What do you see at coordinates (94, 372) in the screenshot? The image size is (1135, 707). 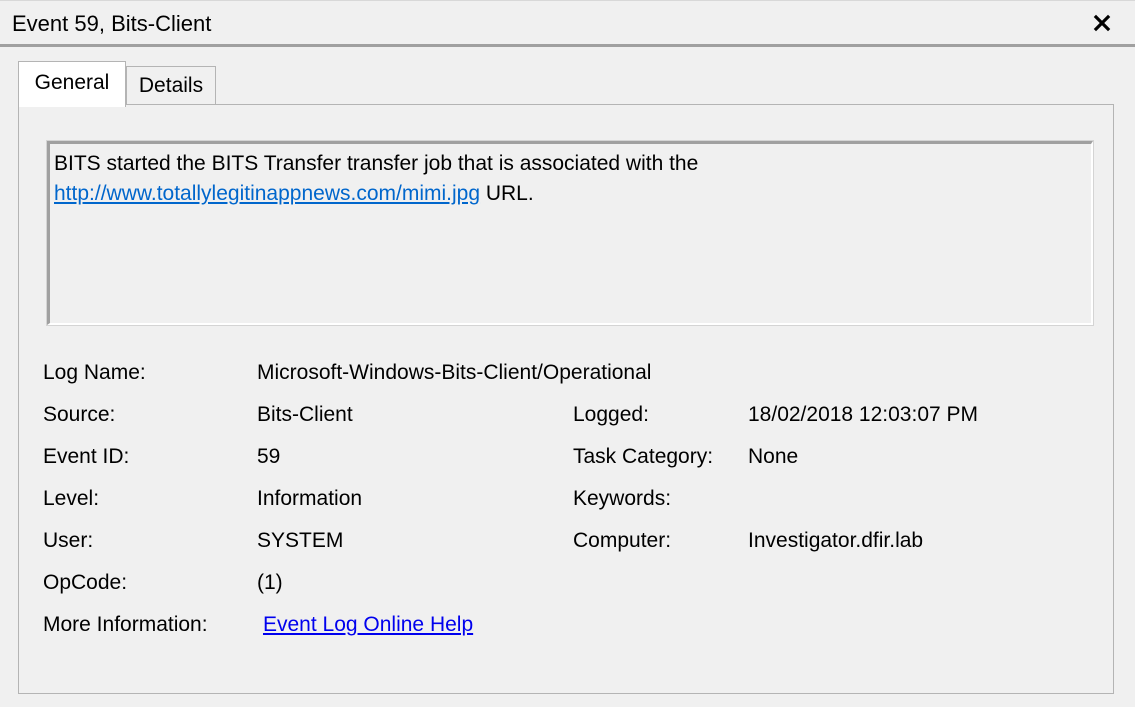 I see `log-name-label: Log Name:` at bounding box center [94, 372].